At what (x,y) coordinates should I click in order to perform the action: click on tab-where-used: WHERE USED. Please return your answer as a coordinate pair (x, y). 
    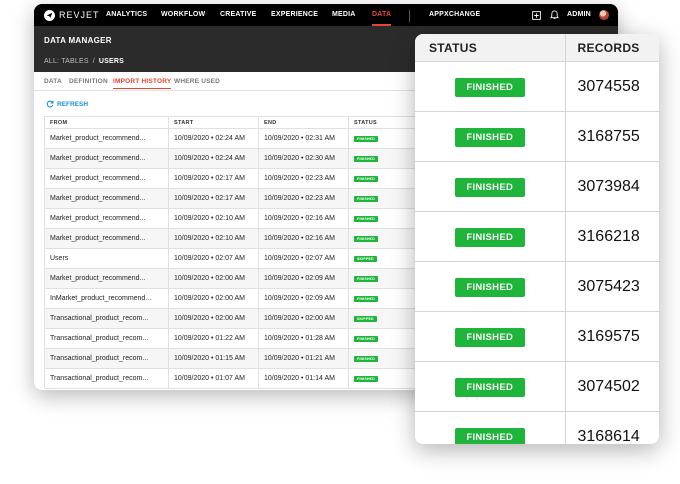
    Looking at the image, I should click on (197, 81).